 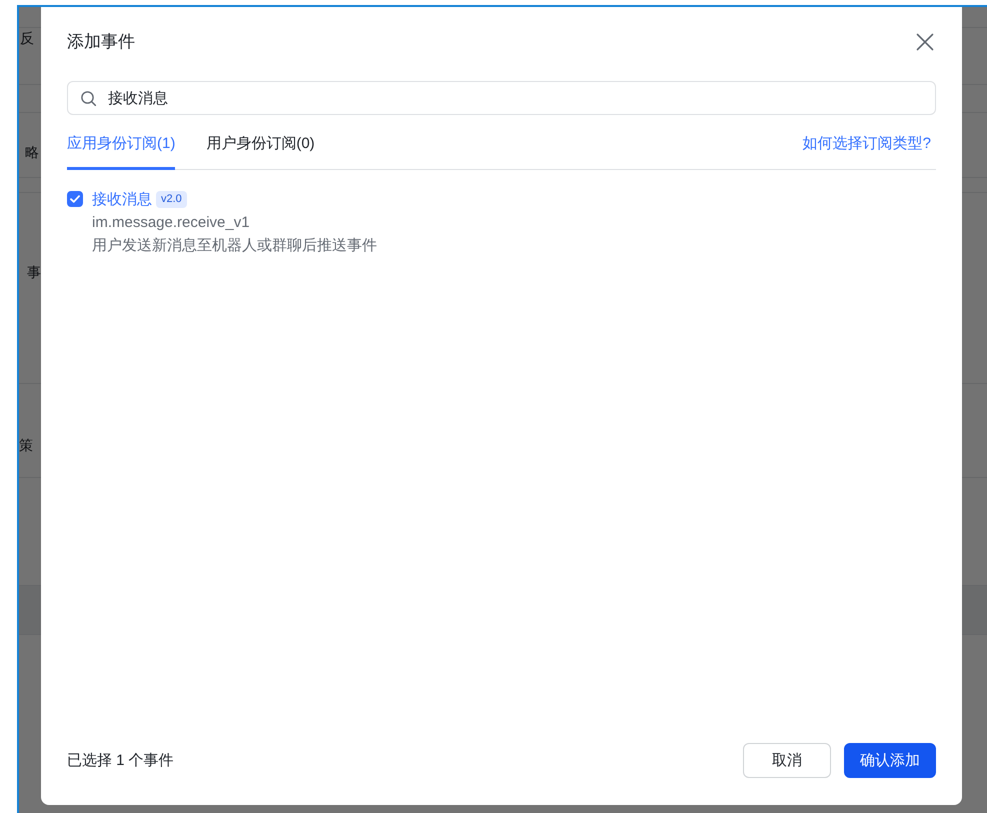 What do you see at coordinates (27, 38) in the screenshot?
I see `background-text: 反` at bounding box center [27, 38].